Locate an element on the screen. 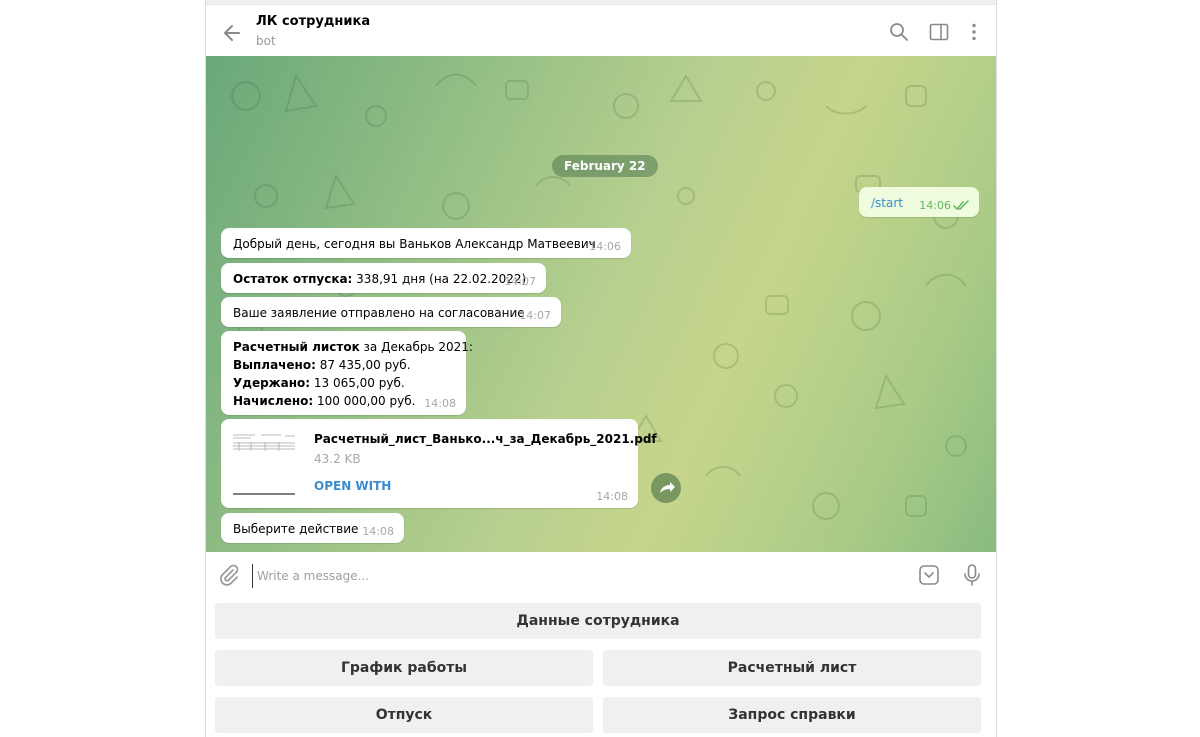  withheld-value: 13 065,00 руб. is located at coordinates (357, 383).